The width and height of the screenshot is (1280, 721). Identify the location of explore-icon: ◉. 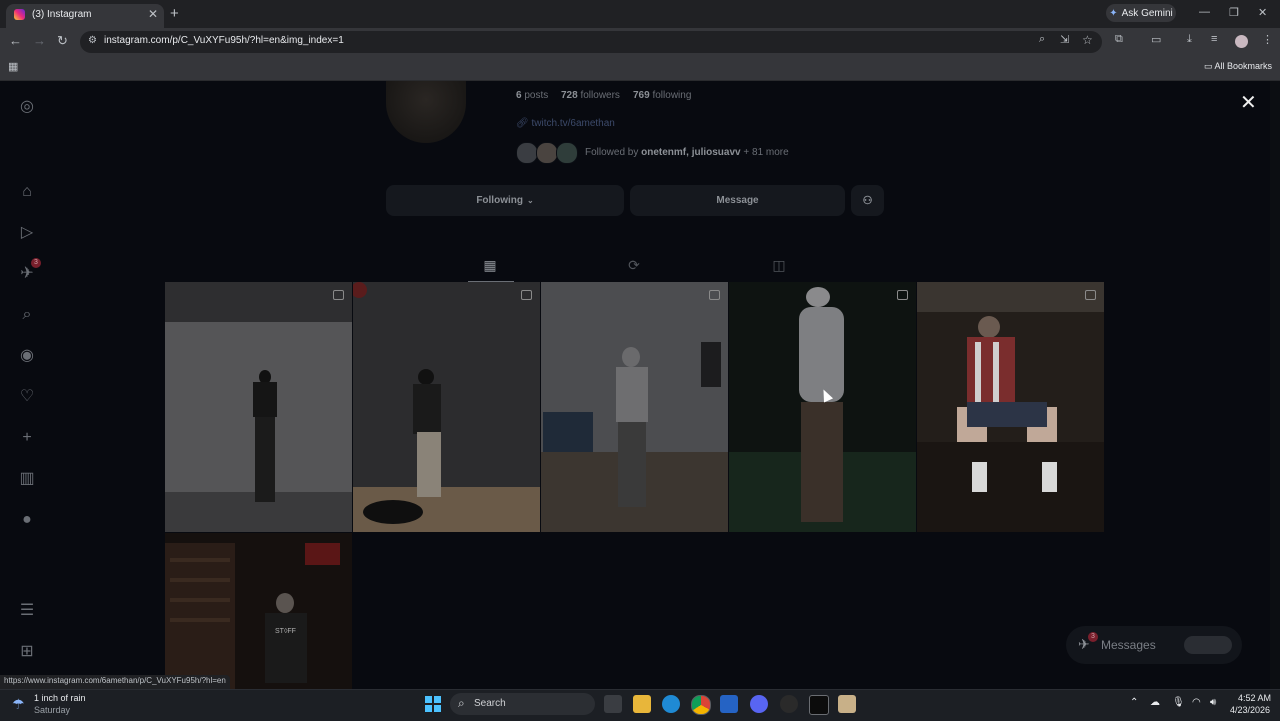
(27, 356).